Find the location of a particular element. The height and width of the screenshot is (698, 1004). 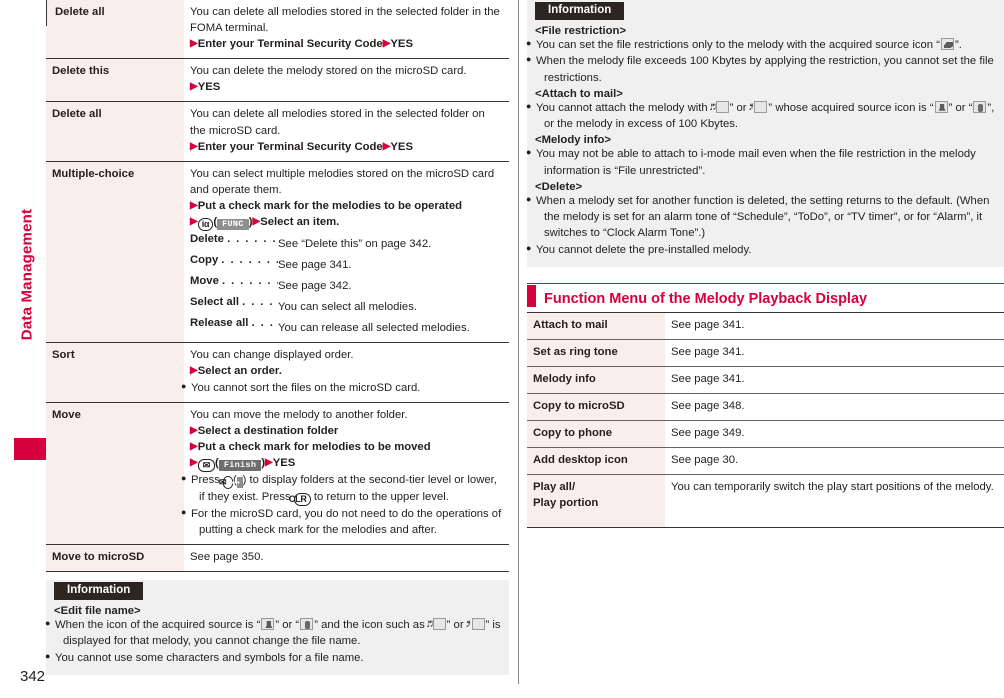

row-step: ▶YES is located at coordinates (205, 87).